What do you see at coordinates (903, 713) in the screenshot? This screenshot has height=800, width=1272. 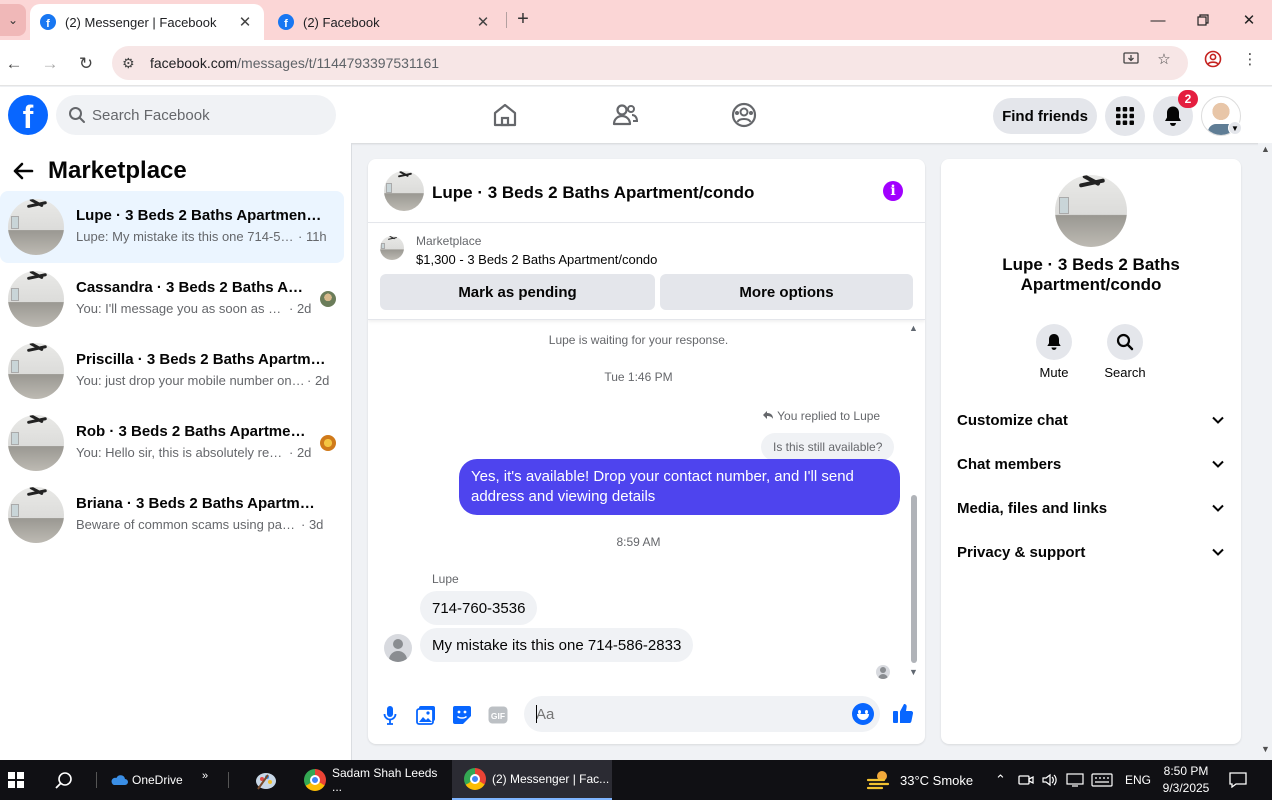 I see `thumbs-up-icon` at bounding box center [903, 713].